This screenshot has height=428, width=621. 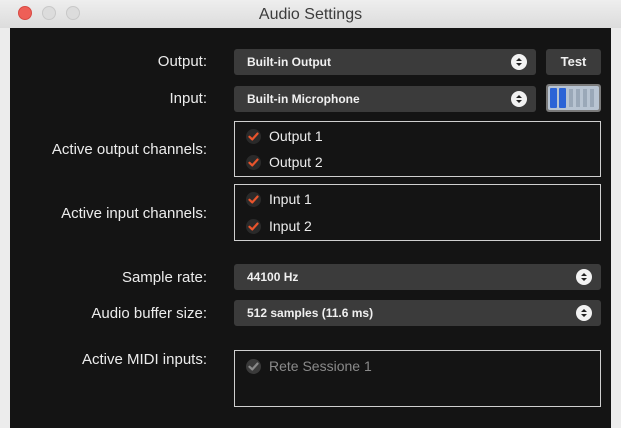 I want to click on title-bar: Audio Settings, so click(x=310, y=14).